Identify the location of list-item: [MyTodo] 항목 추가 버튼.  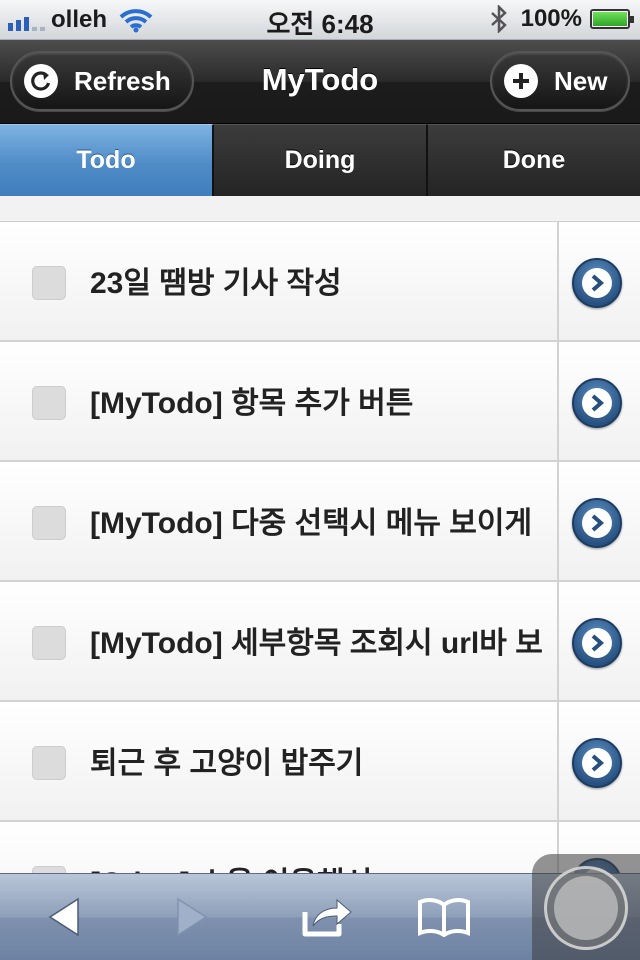
(320, 402).